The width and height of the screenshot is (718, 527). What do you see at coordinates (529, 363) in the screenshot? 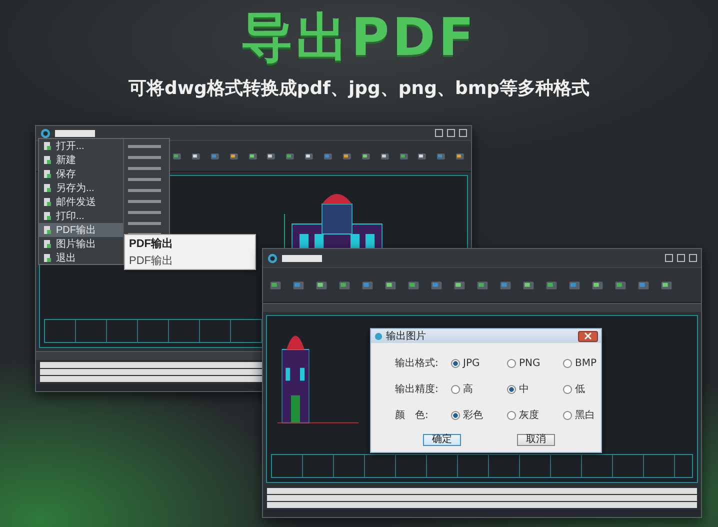
I see `radio-label: PNG` at bounding box center [529, 363].